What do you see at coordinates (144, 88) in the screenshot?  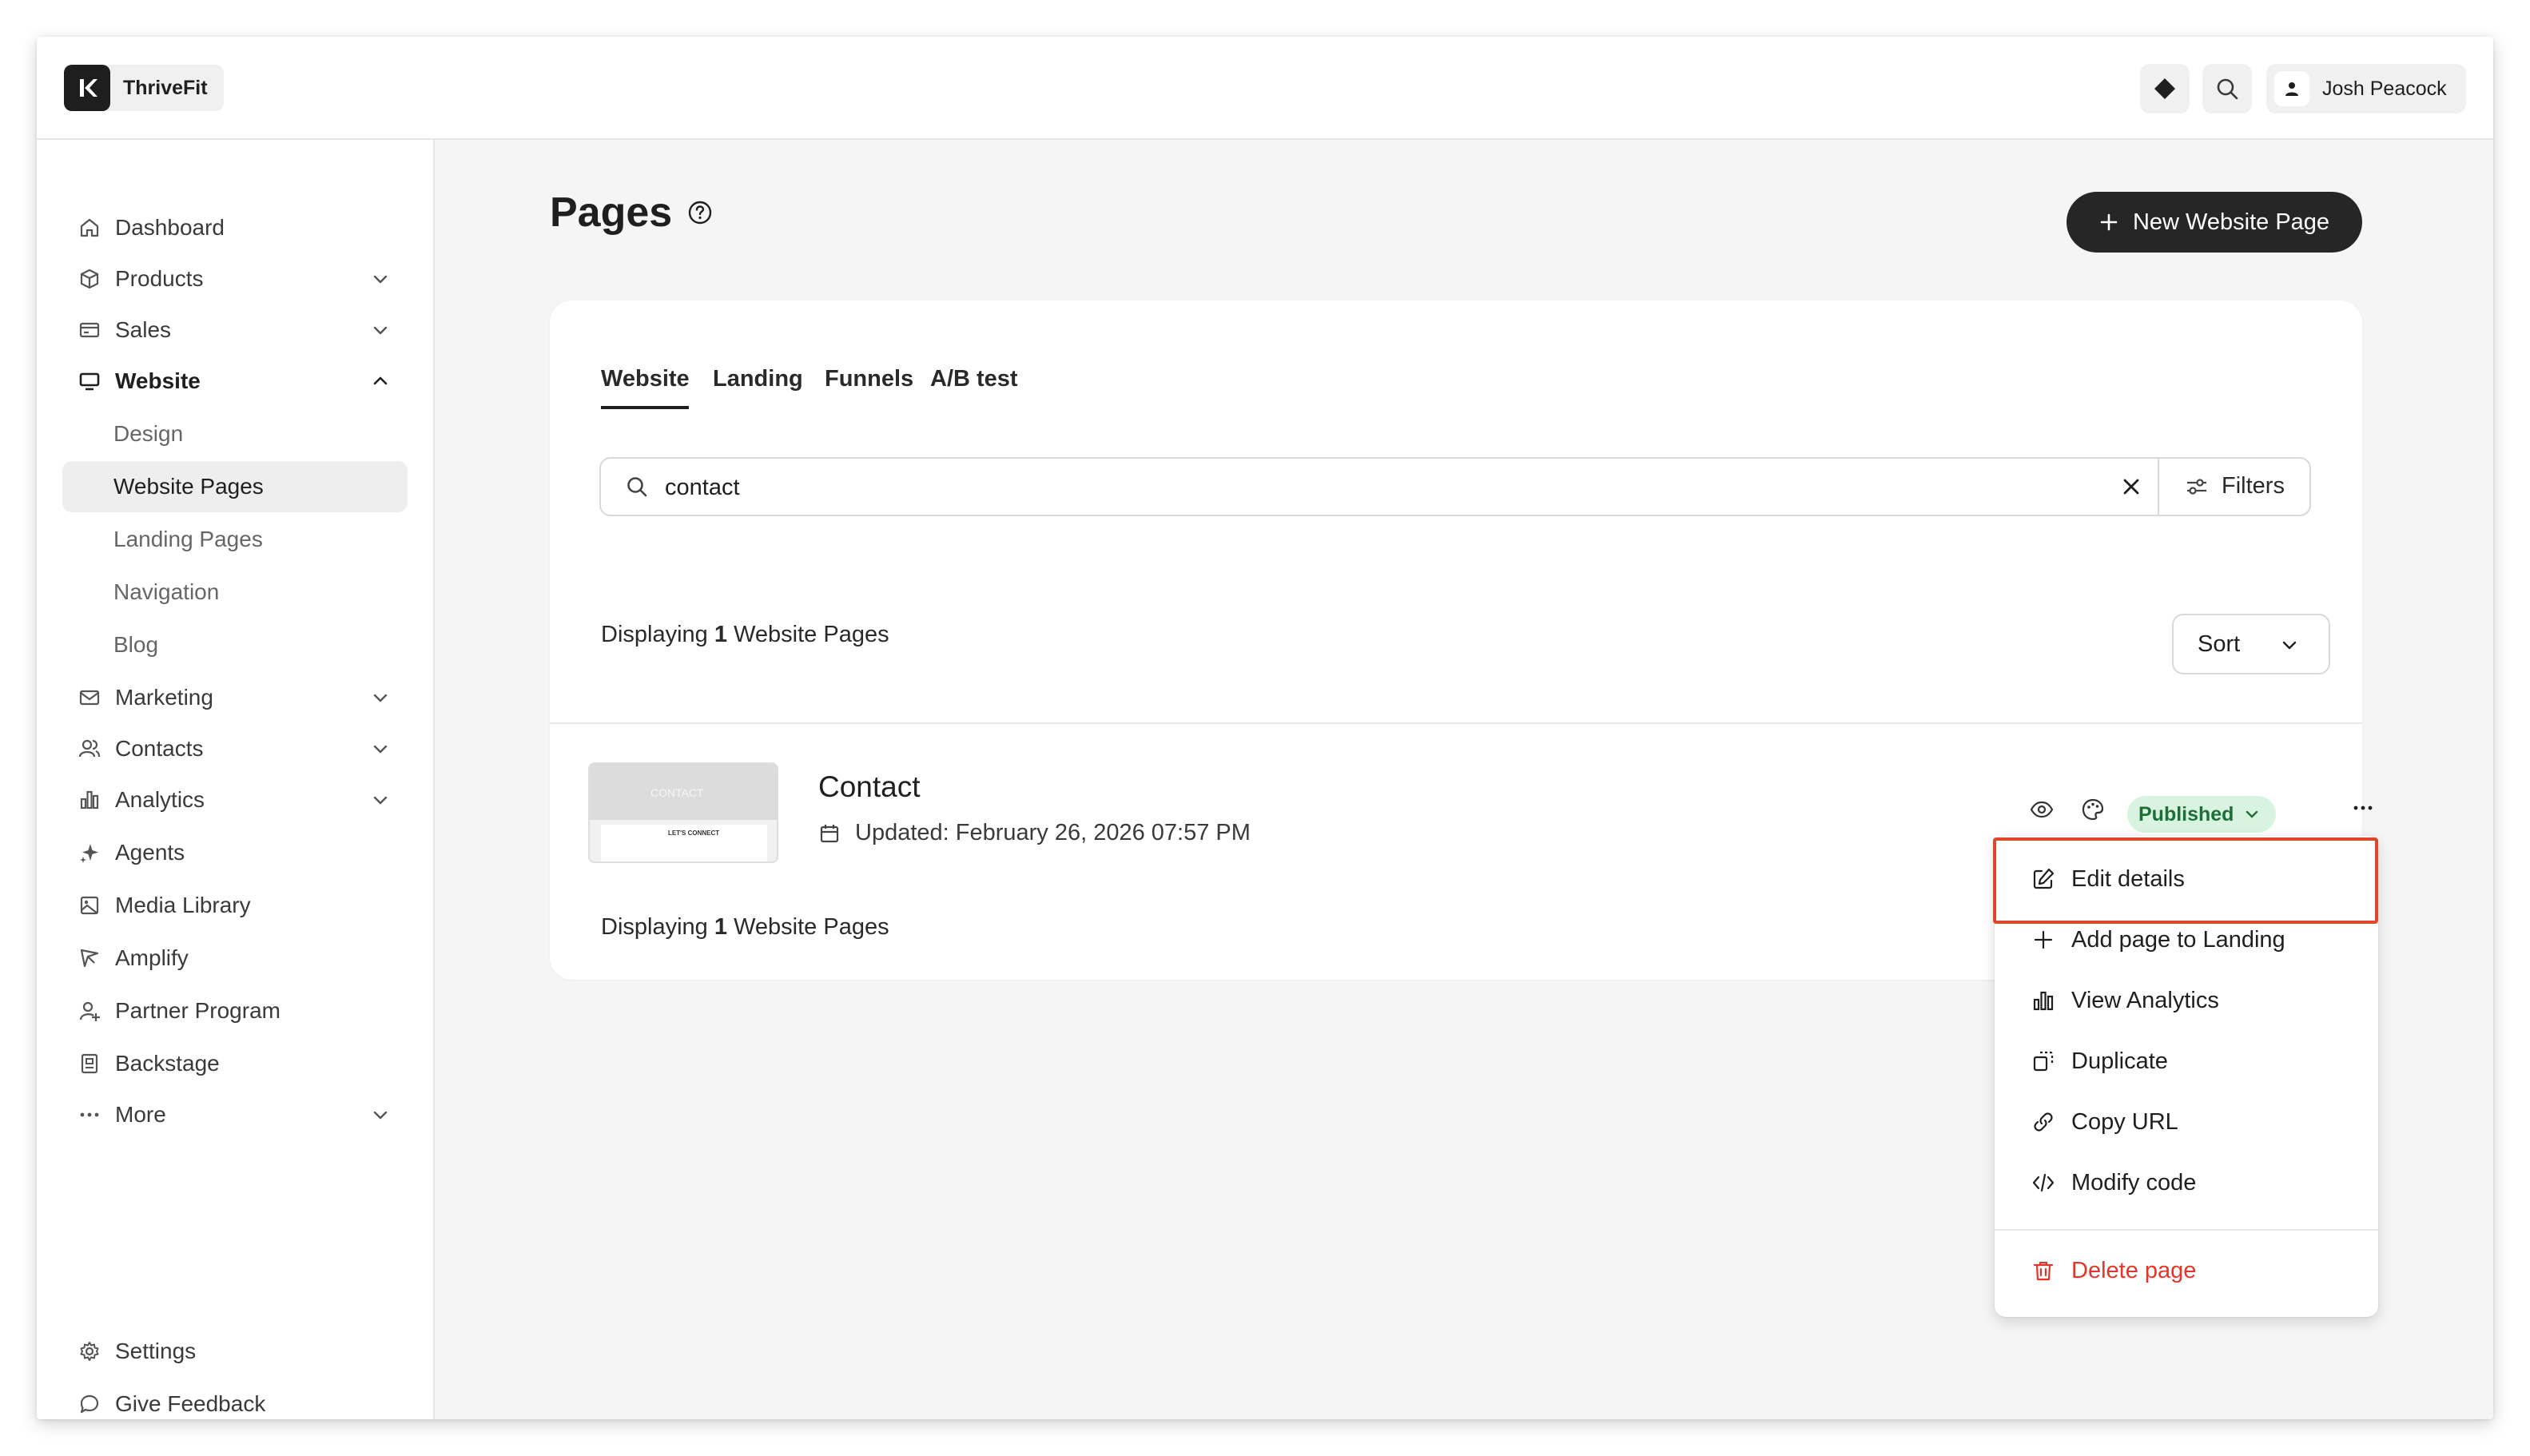 I see `brand-switcher: ThriveFit` at bounding box center [144, 88].